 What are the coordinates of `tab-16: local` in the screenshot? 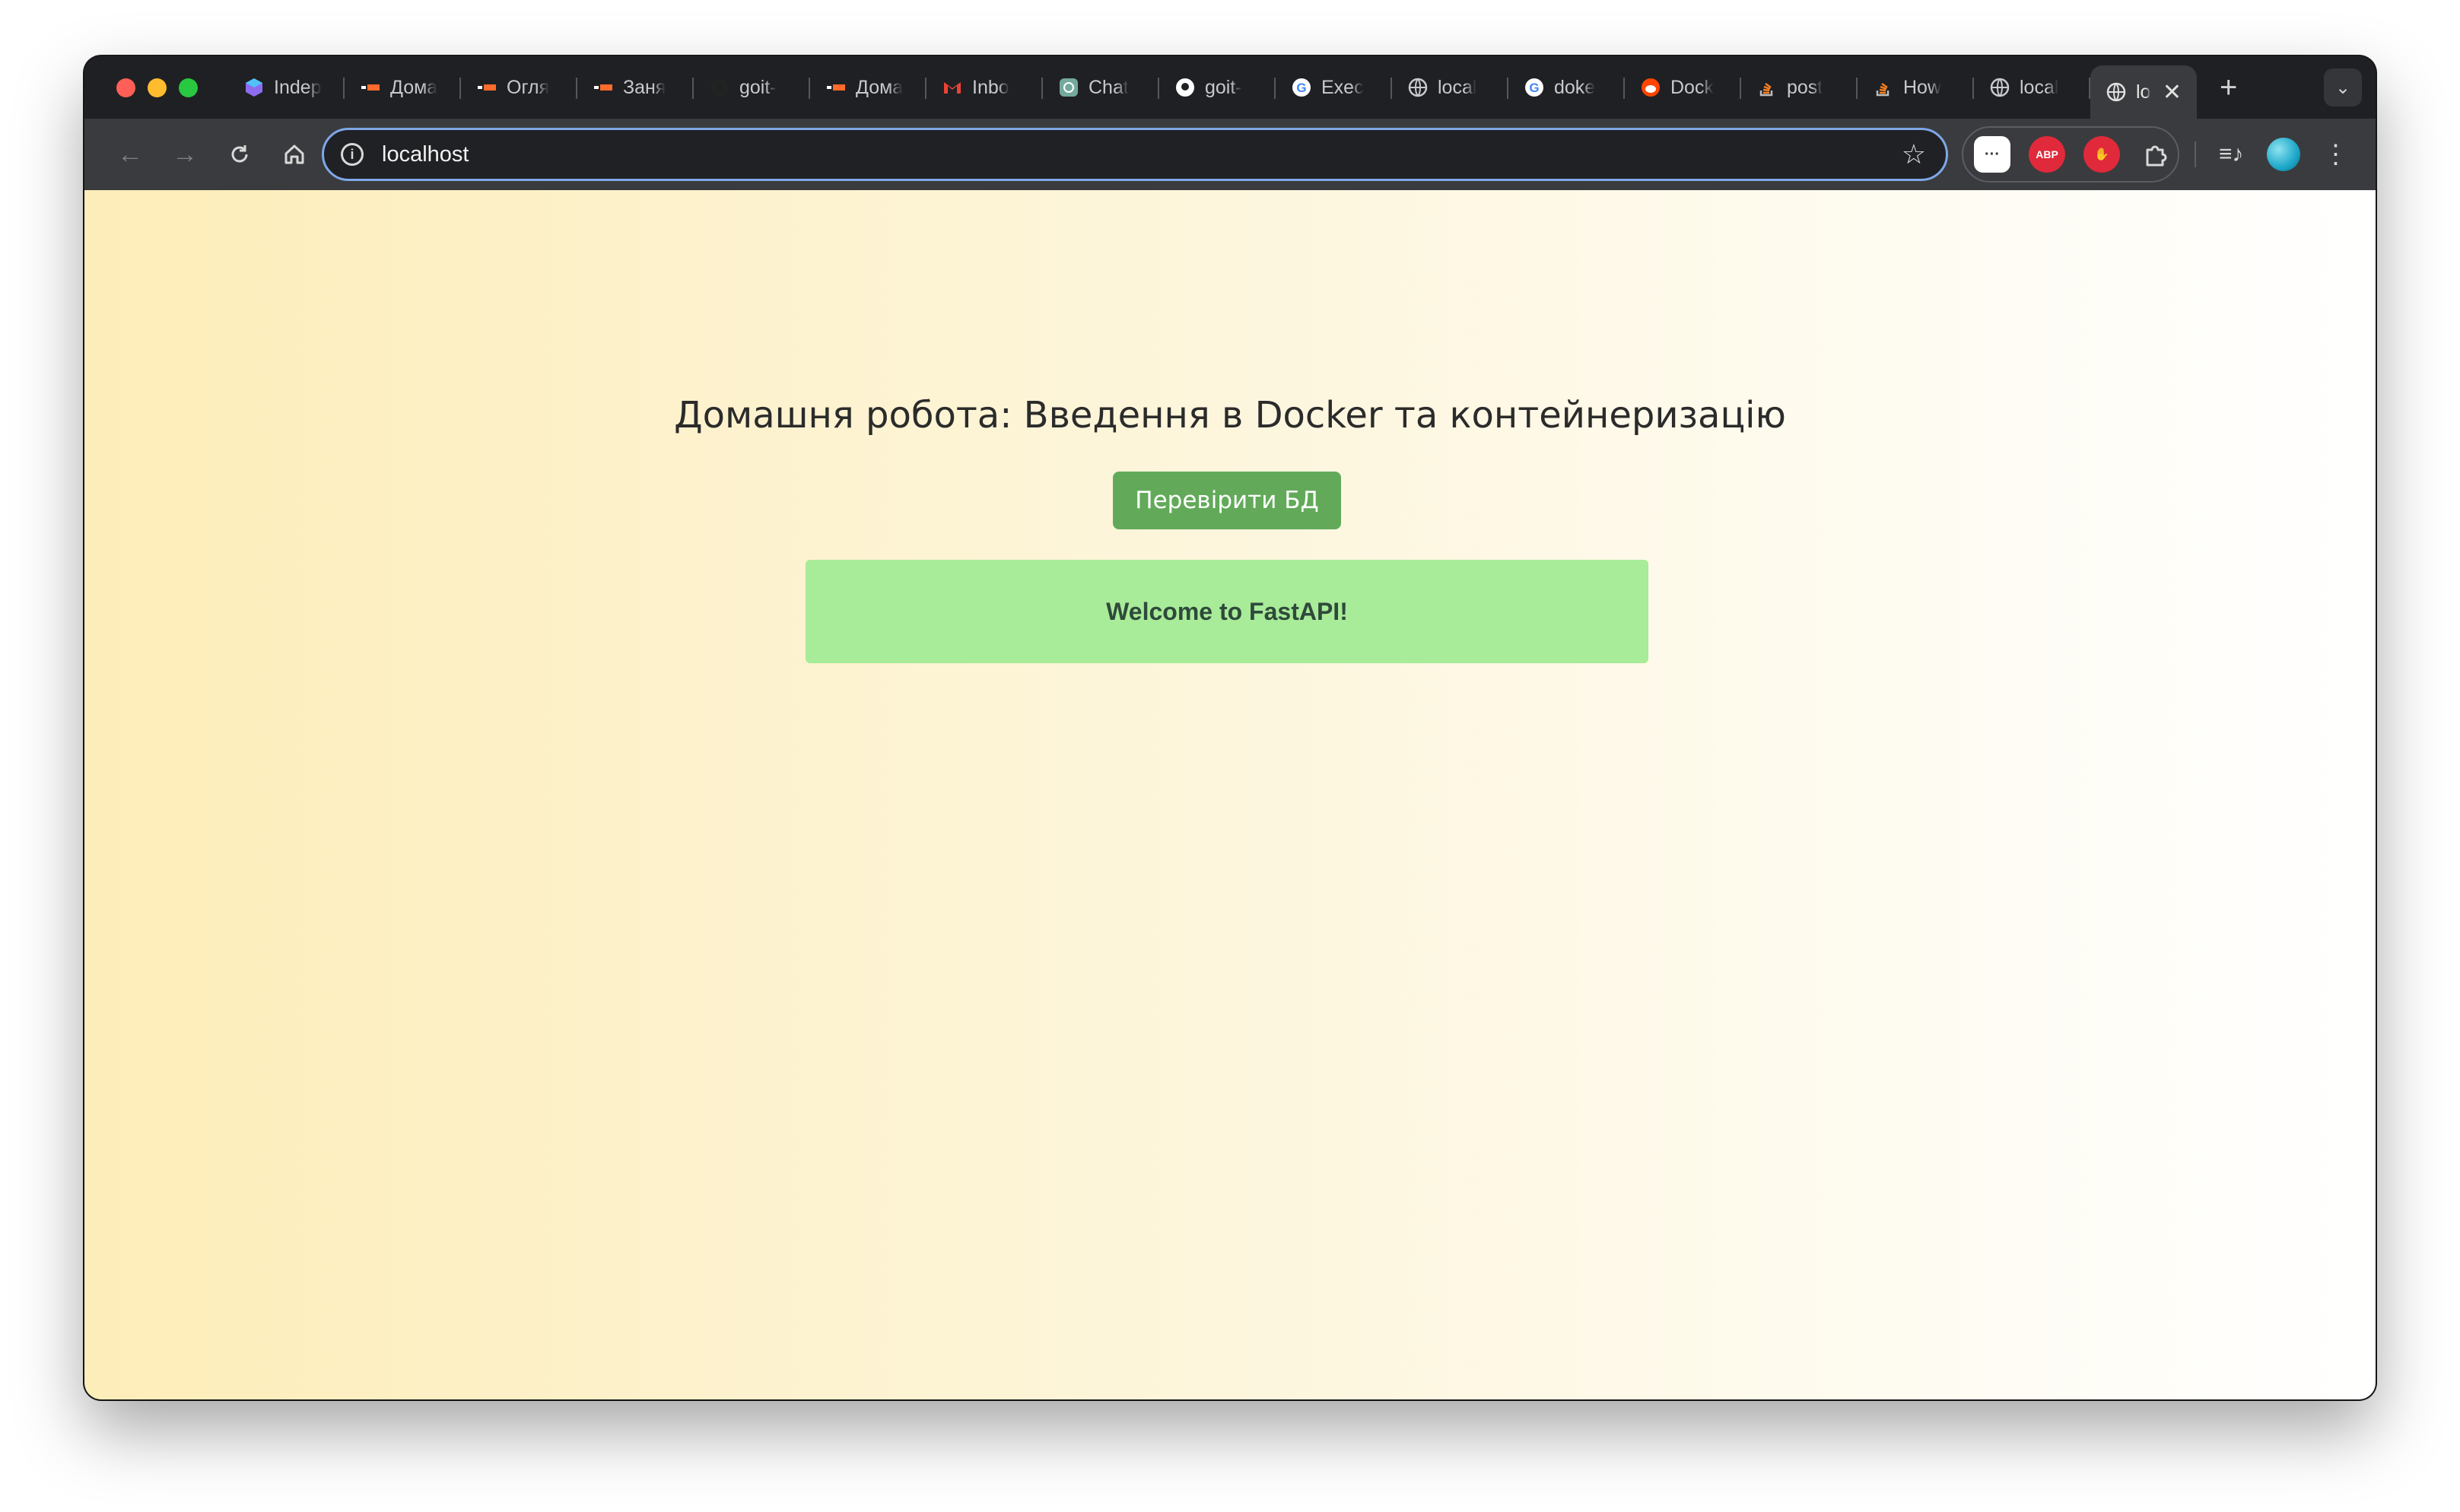 It's located at (2032, 87).